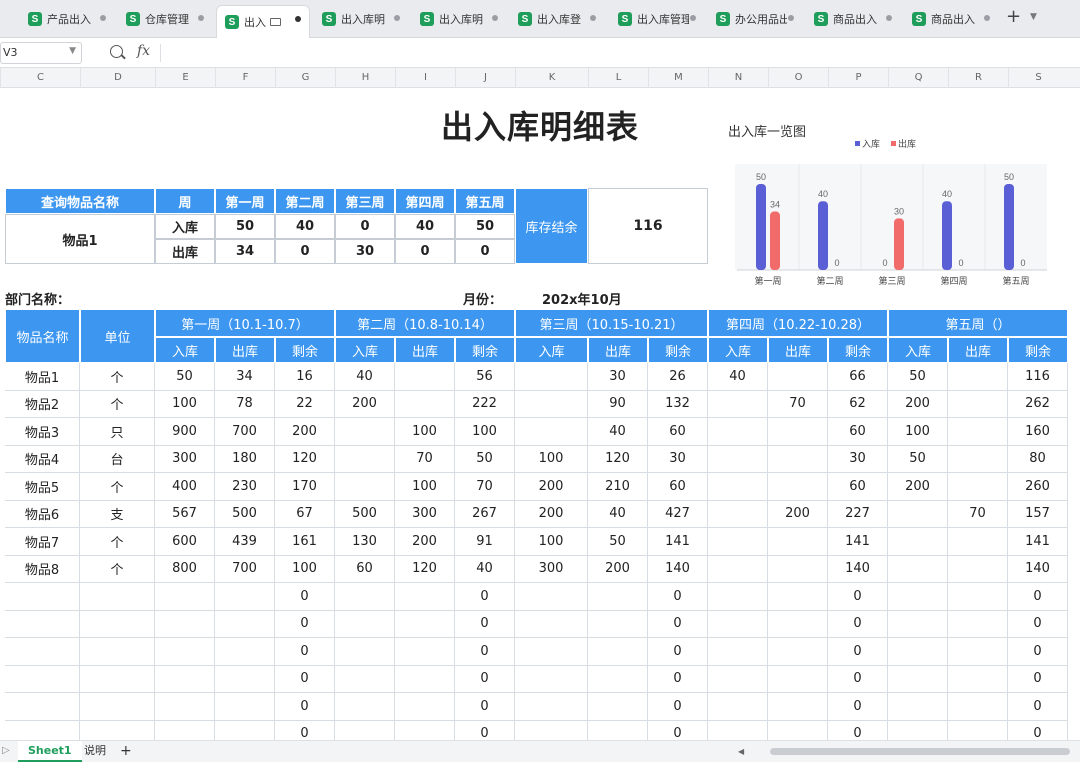 Image resolution: width=1080 pixels, height=762 pixels. What do you see at coordinates (485, 542) in the screenshot?
I see `table-cell: 91` at bounding box center [485, 542].